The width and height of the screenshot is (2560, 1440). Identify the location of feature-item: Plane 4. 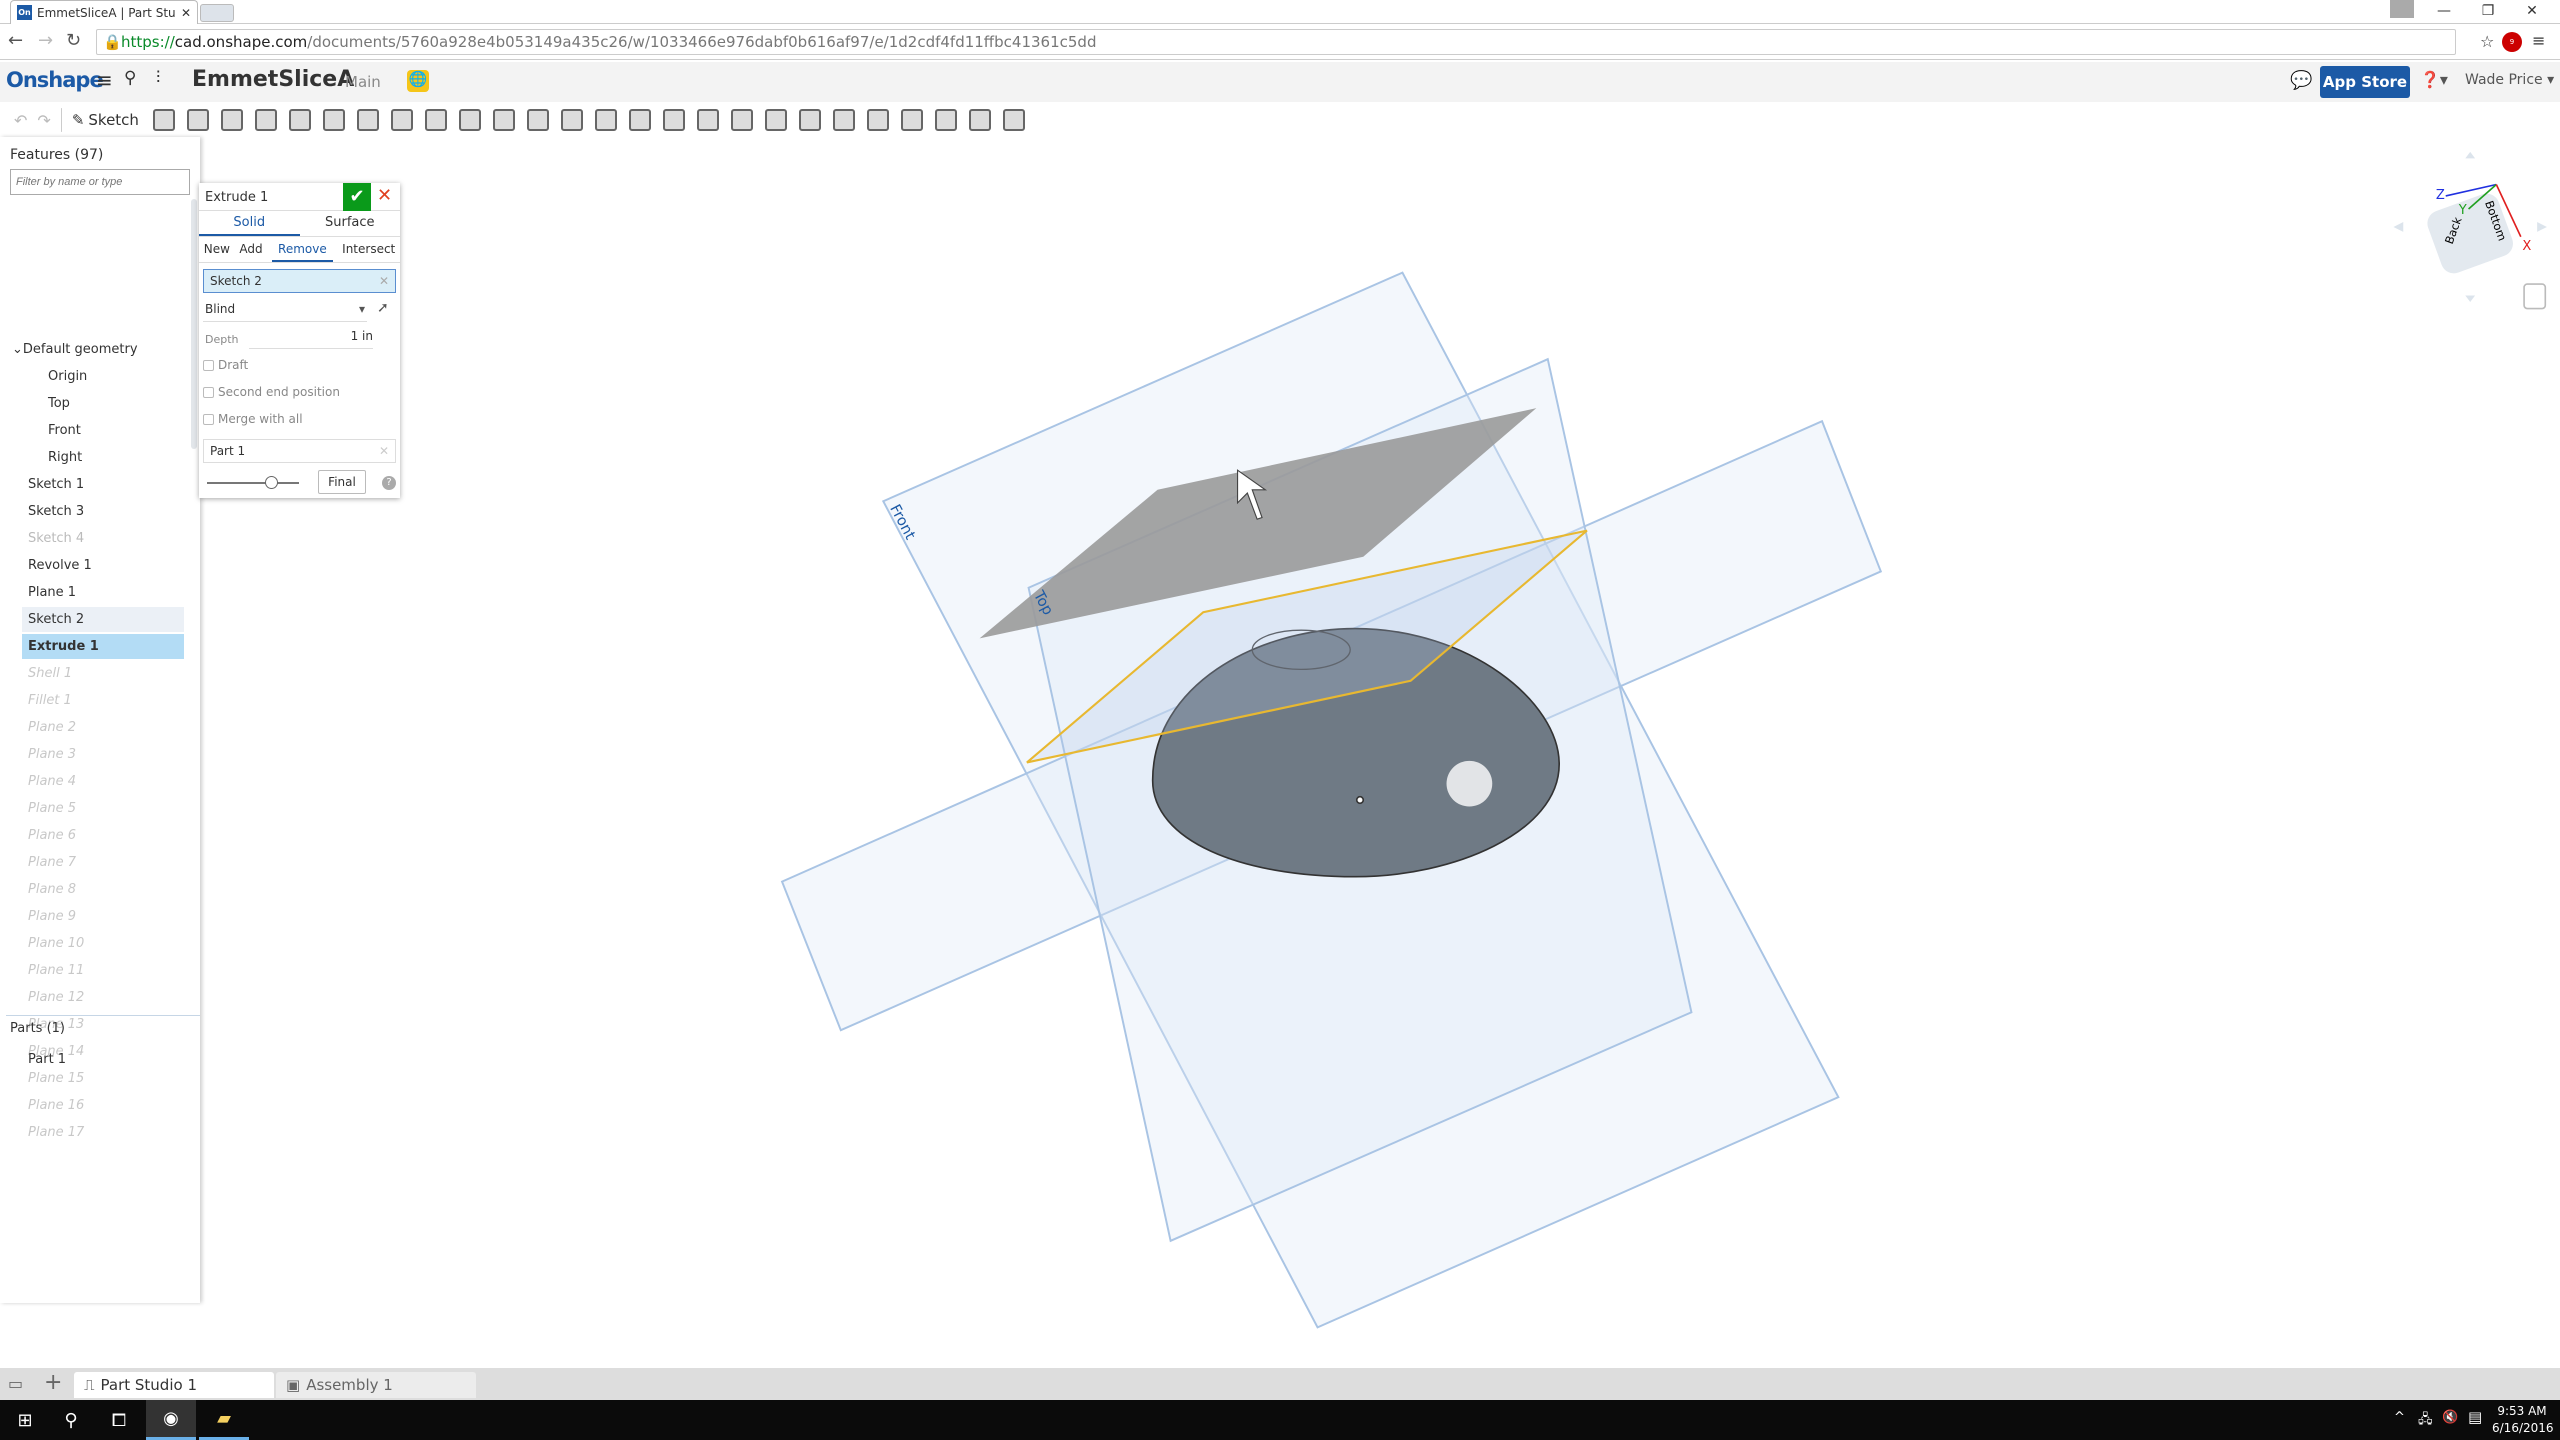
(103, 781).